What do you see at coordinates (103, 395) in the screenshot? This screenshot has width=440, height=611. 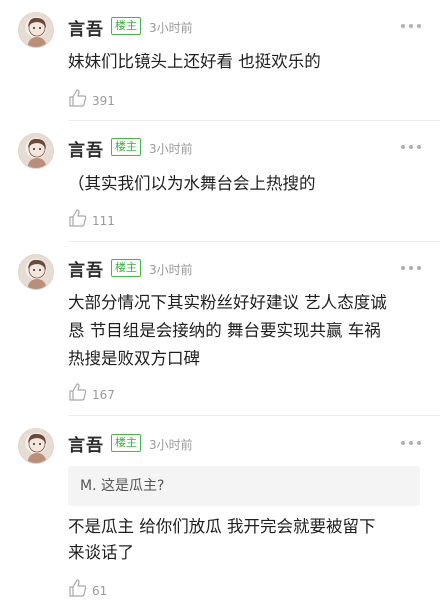 I see `like-count: 167` at bounding box center [103, 395].